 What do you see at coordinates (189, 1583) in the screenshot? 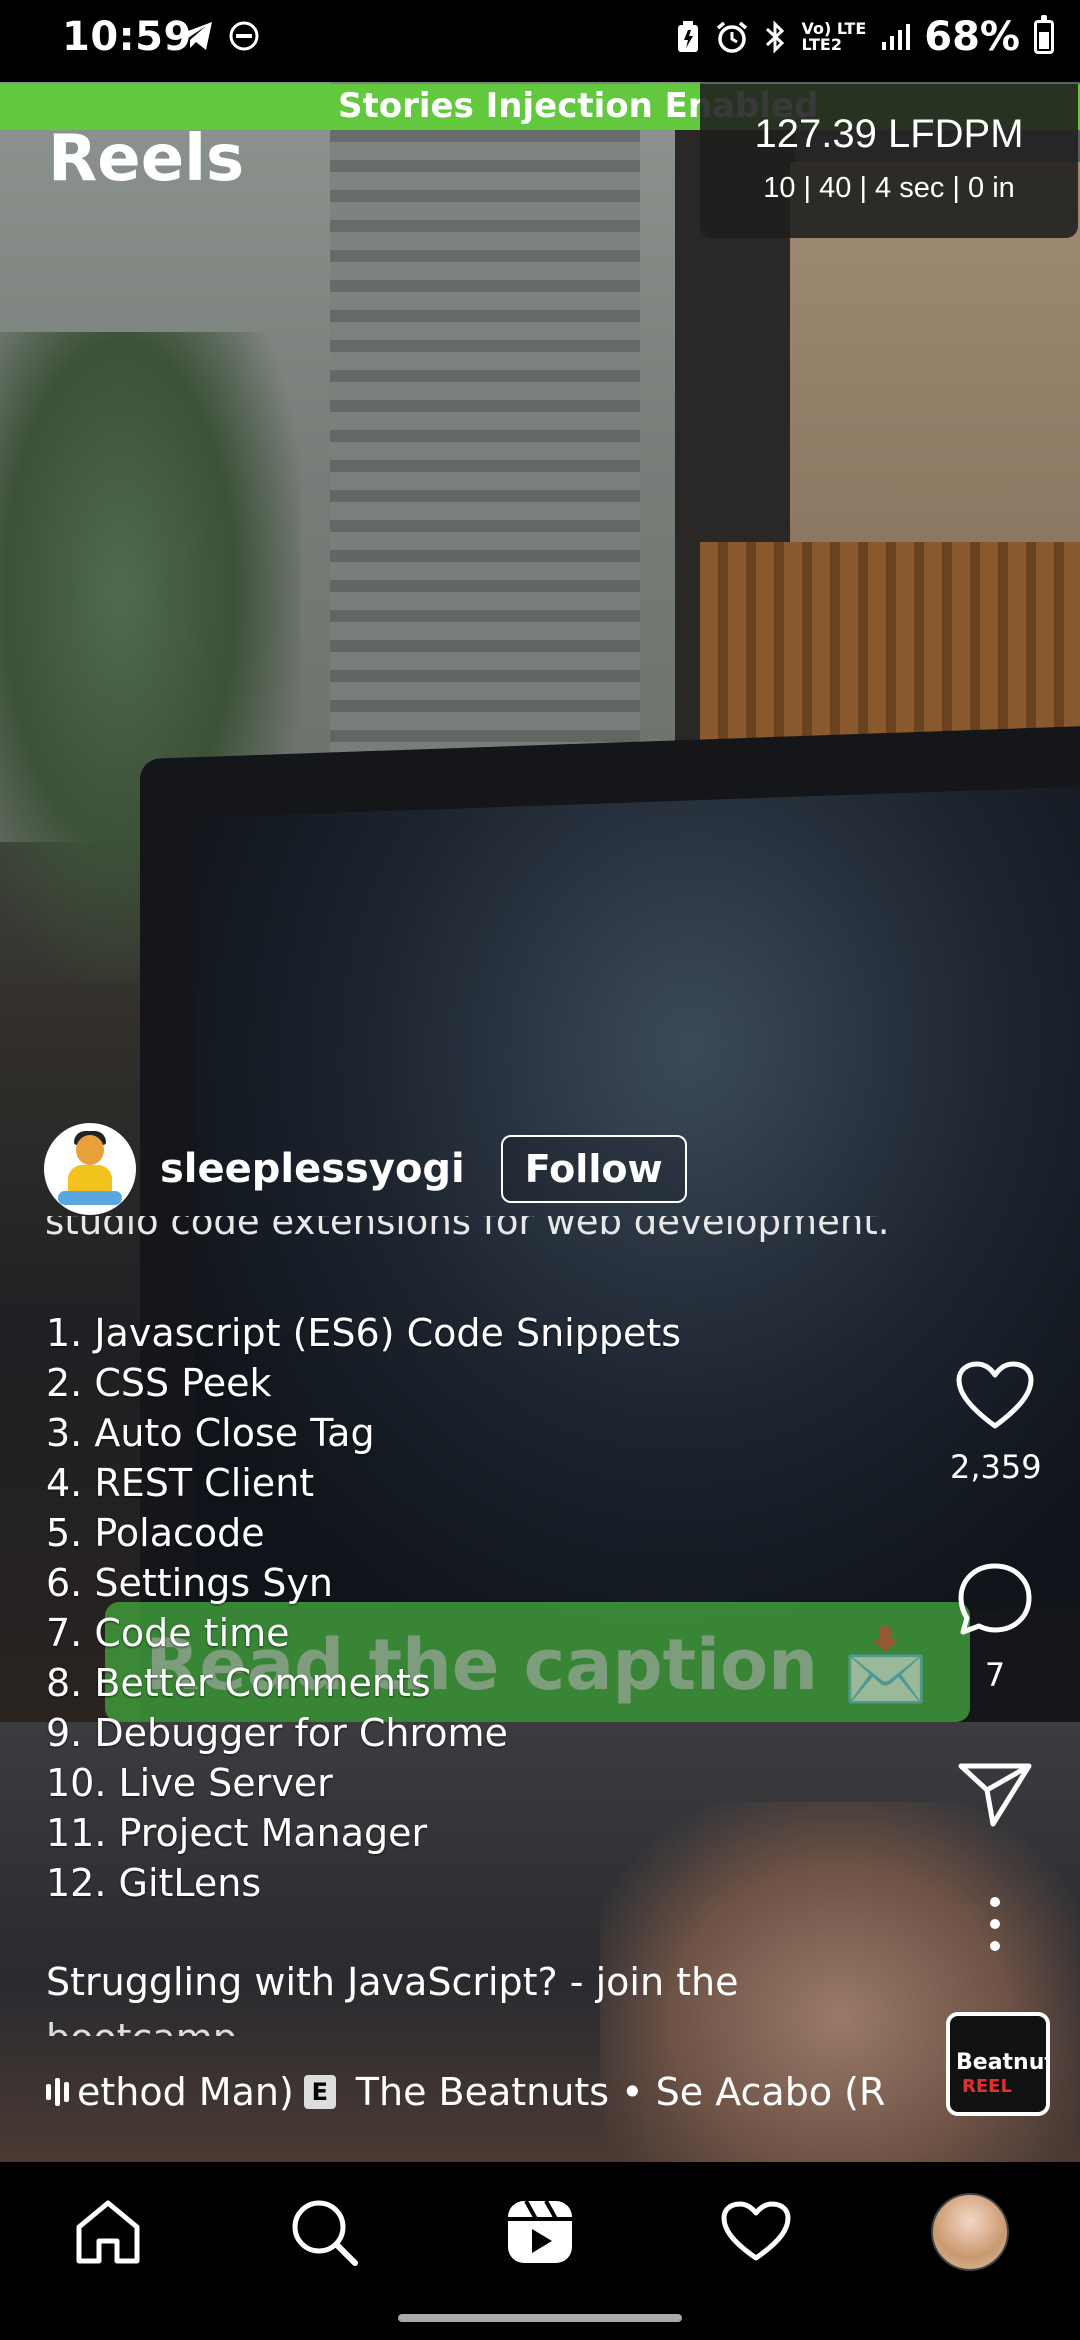
I see `list-item: 6. Settings Syn` at bounding box center [189, 1583].